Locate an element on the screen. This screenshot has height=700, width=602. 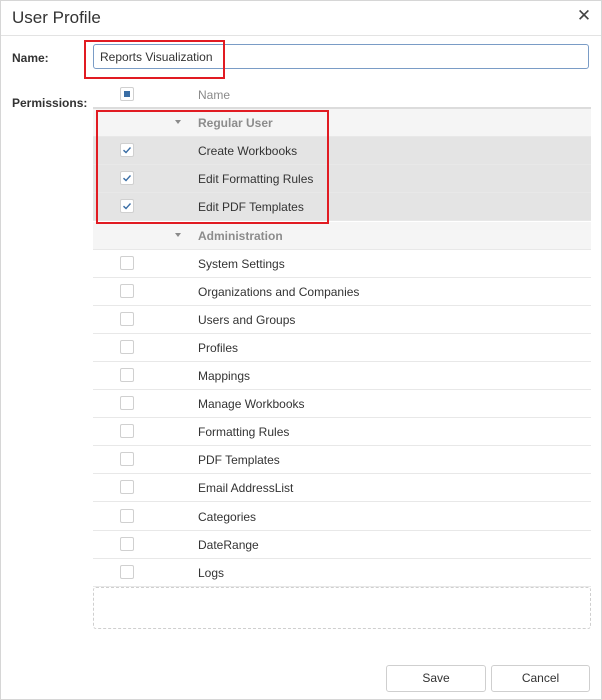
group-label: Administration is located at coordinates (240, 235).